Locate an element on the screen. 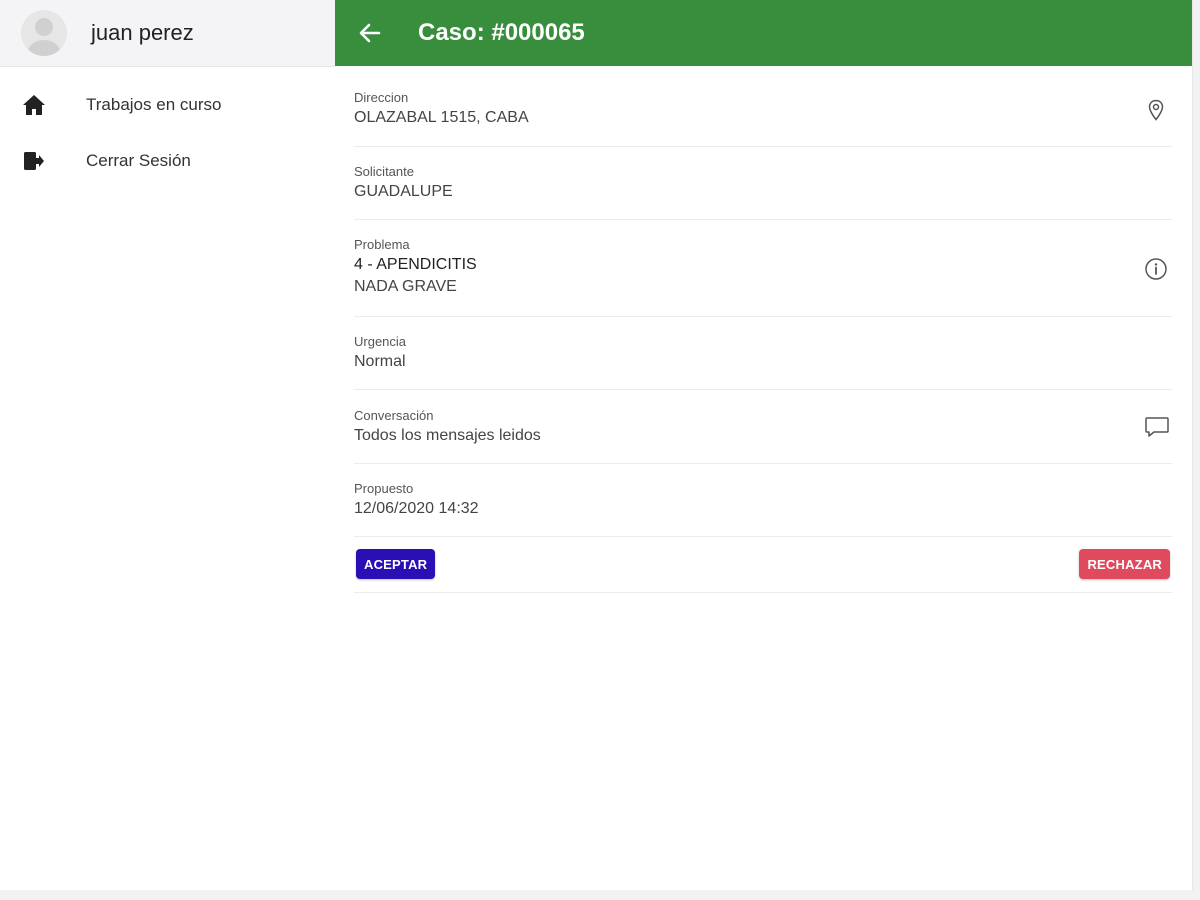 This screenshot has height=900, width=1200. person-avatar-icon is located at coordinates (44, 33).